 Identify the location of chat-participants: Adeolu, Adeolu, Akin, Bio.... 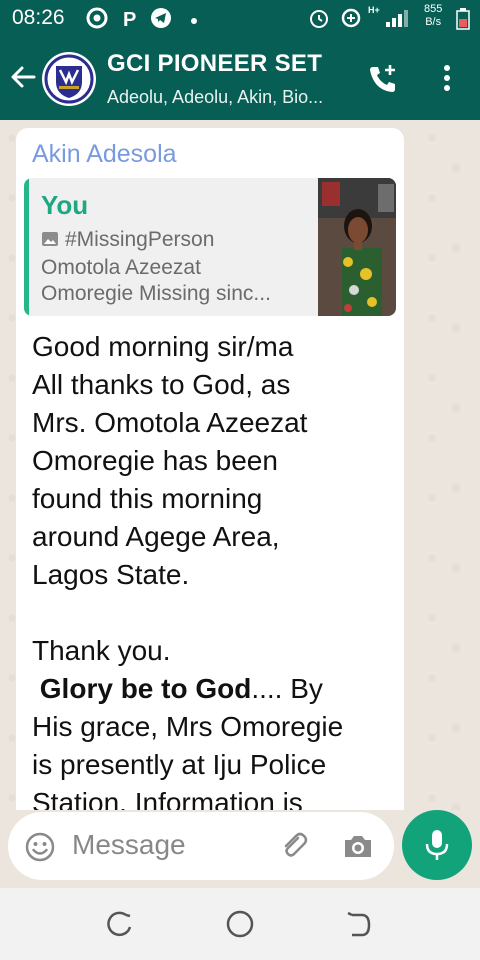
(215, 97).